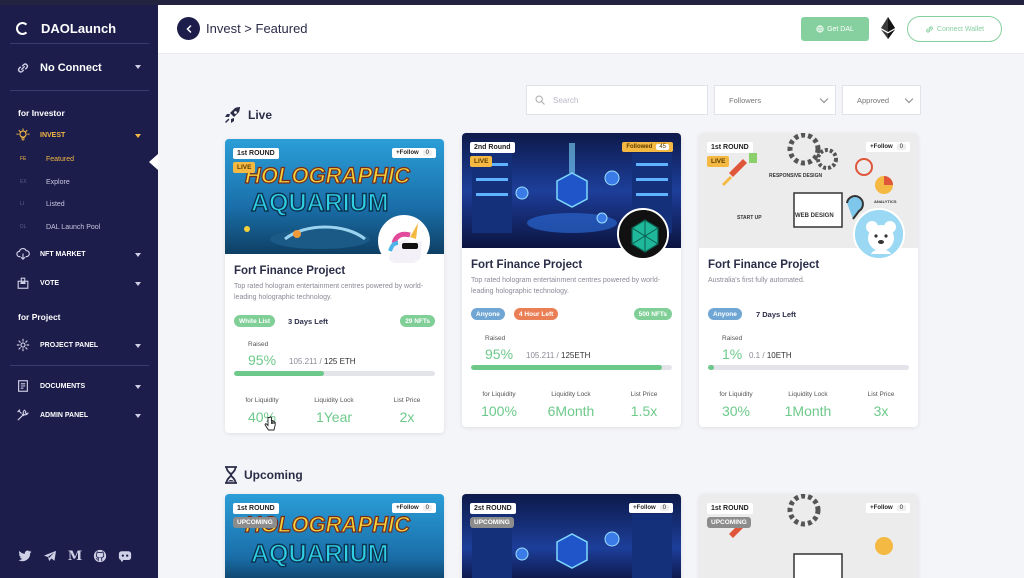 This screenshot has width=1024, height=578. I want to click on sort-dropdown: Followers, so click(775, 100).